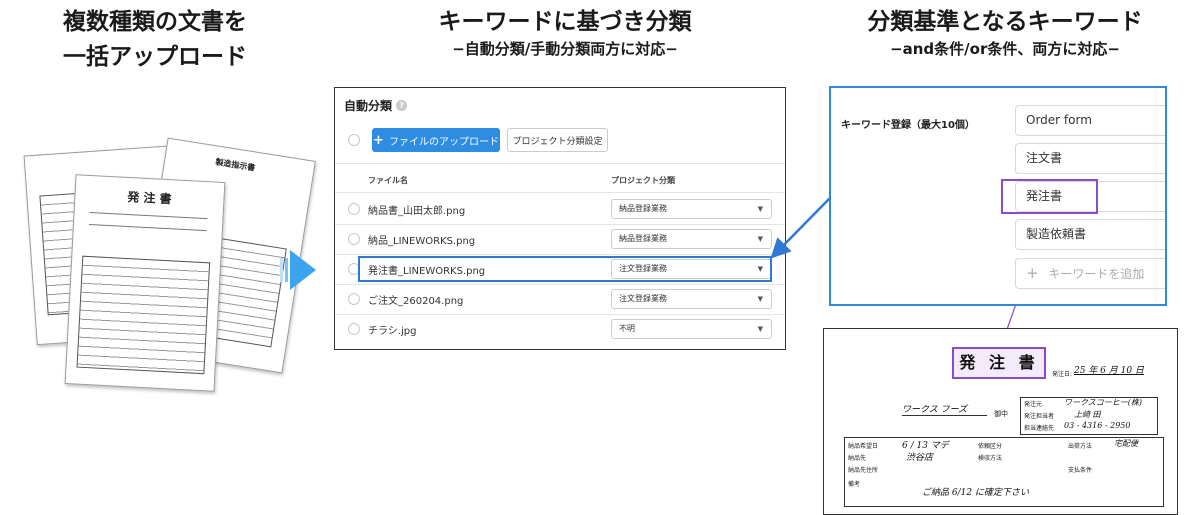 The width and height of the screenshot is (1200, 515). What do you see at coordinates (1001, 414) in the screenshot?
I see `recipient-suffix: 御中` at bounding box center [1001, 414].